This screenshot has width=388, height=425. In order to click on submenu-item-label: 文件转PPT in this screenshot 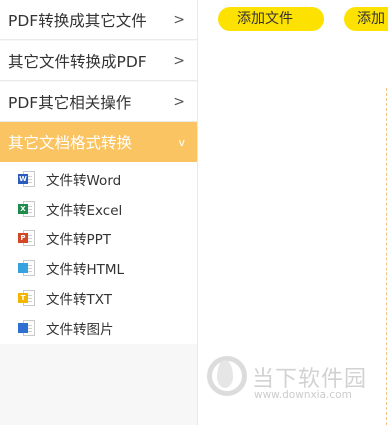, I will do `click(79, 240)`.